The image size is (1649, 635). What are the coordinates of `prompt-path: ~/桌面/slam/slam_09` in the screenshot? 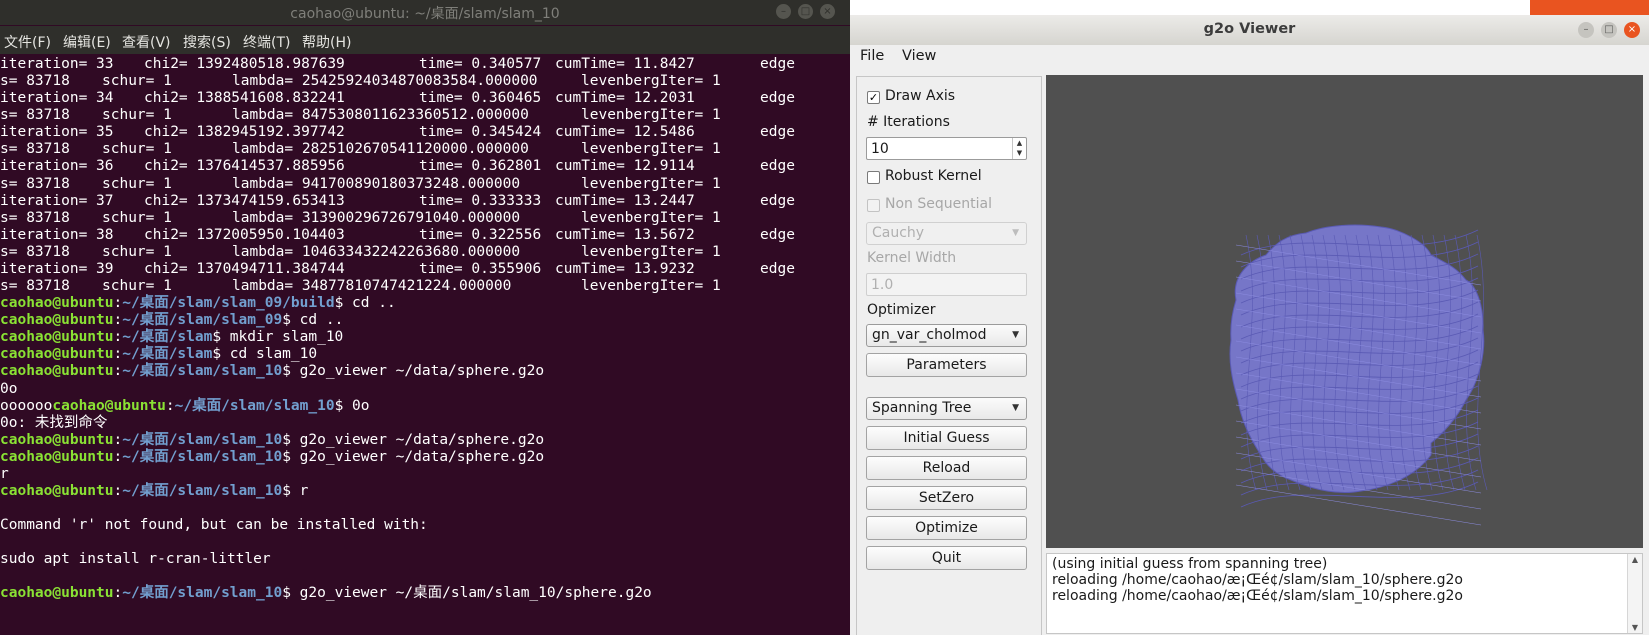 It's located at (202, 320).